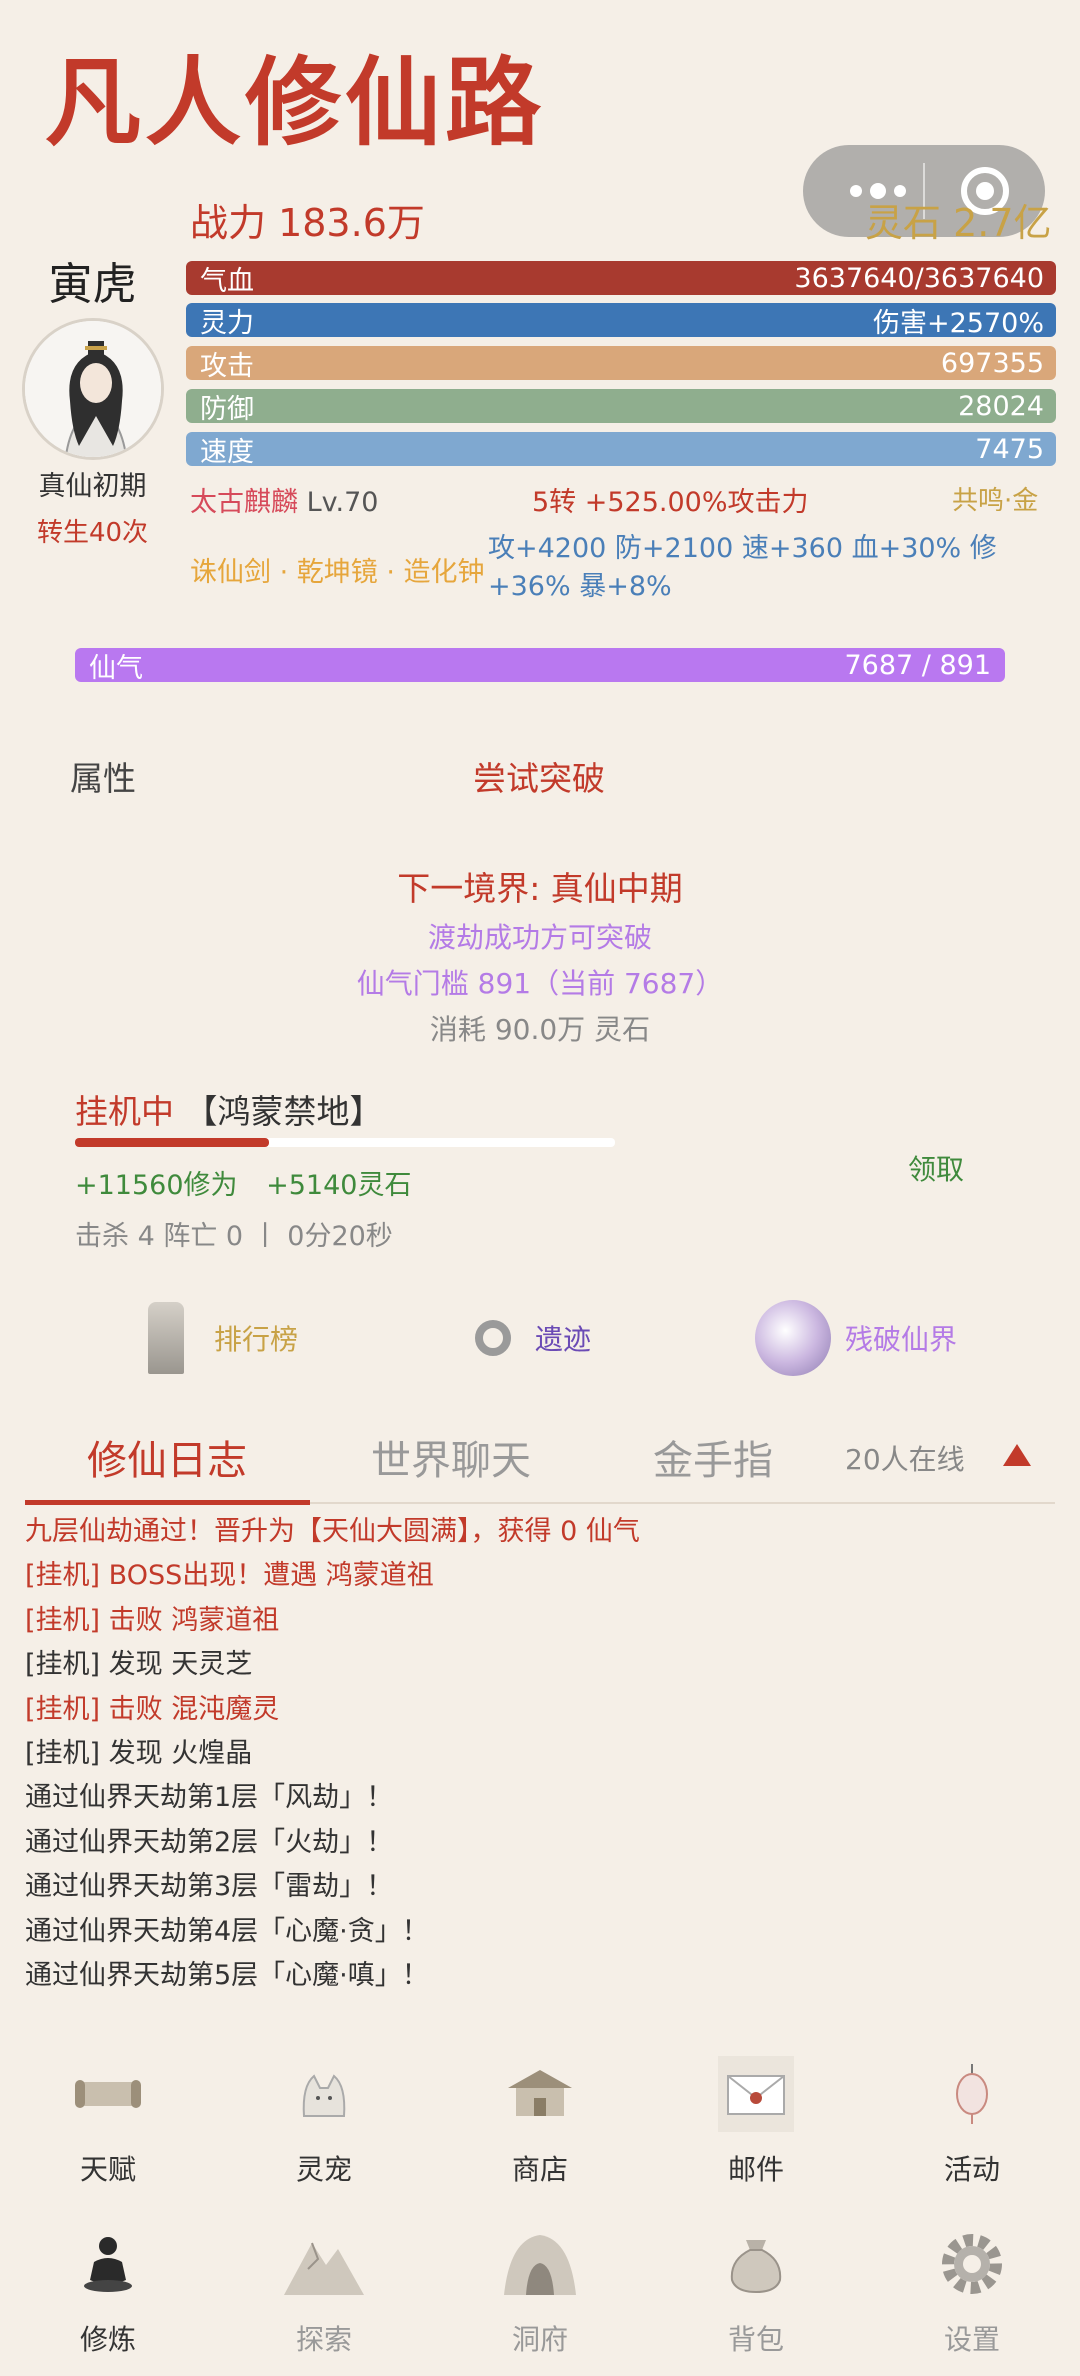  What do you see at coordinates (540, 888) in the screenshot?
I see `next-realm: 下一境界: 真仙中期` at bounding box center [540, 888].